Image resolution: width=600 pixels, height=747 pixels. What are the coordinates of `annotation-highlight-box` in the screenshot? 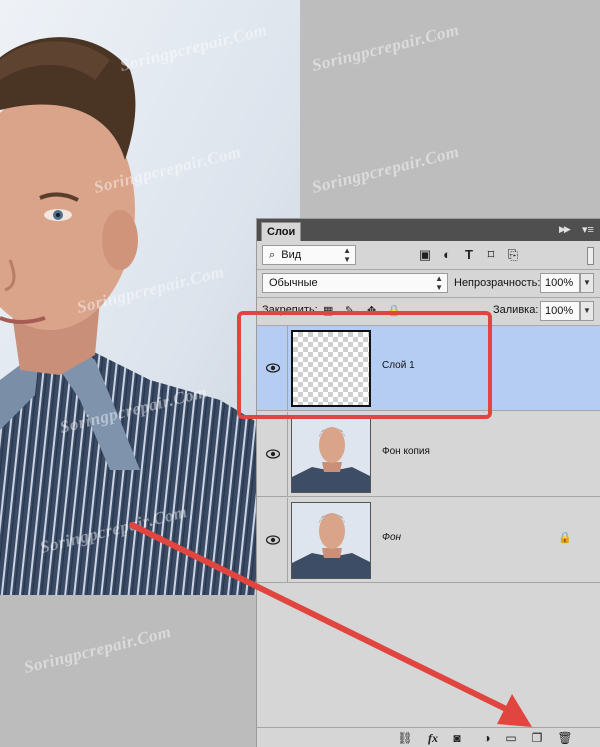 It's located at (364, 365).